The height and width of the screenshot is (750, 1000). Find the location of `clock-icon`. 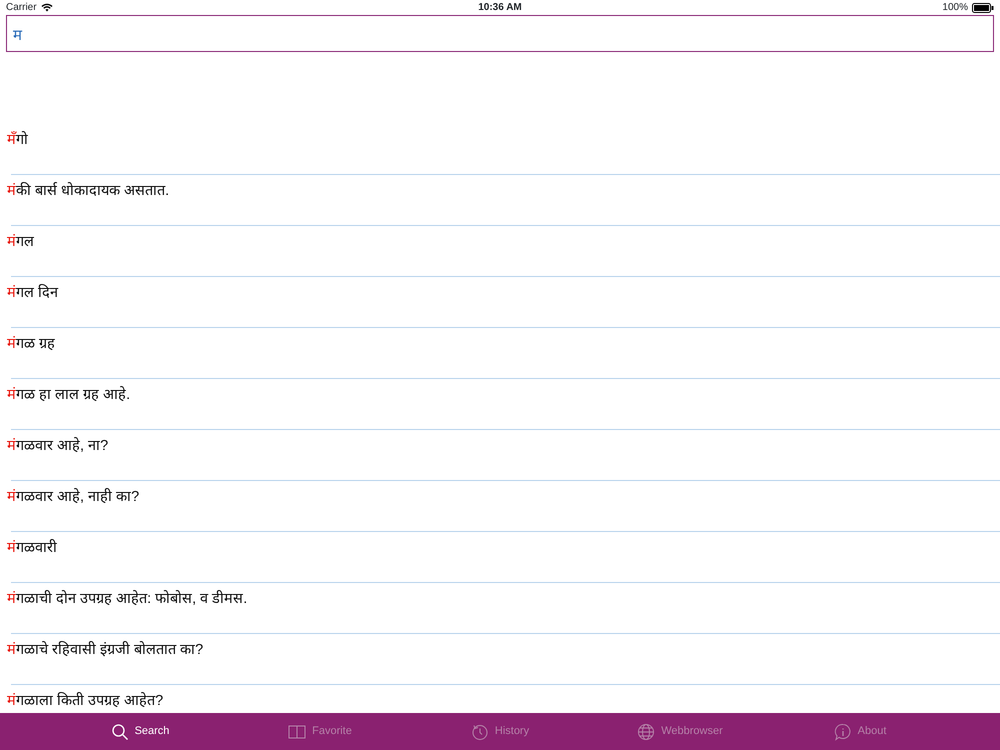

clock-icon is located at coordinates (479, 731).